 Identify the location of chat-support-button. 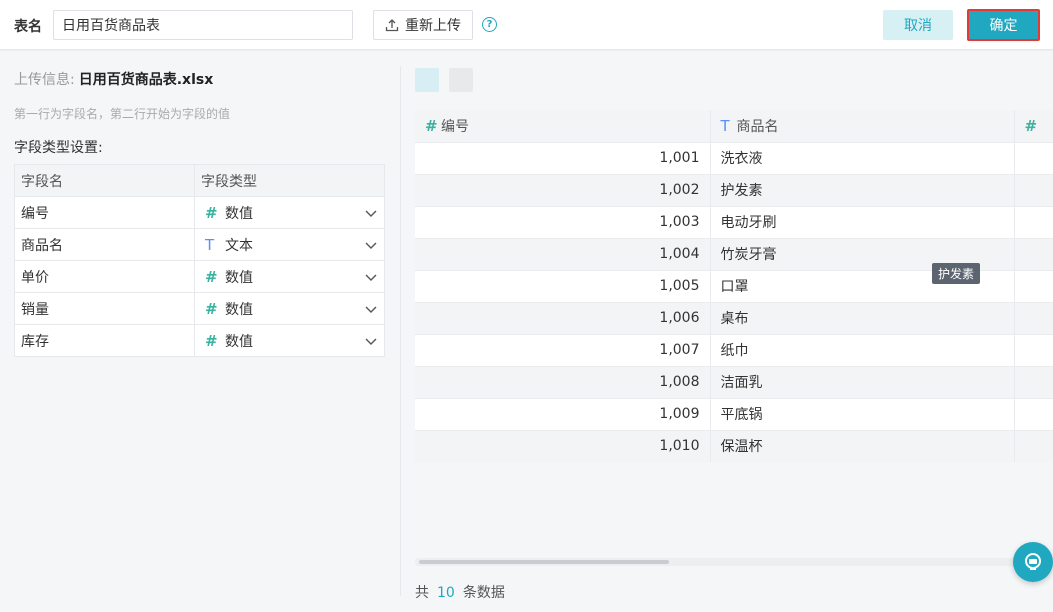
(1033, 562).